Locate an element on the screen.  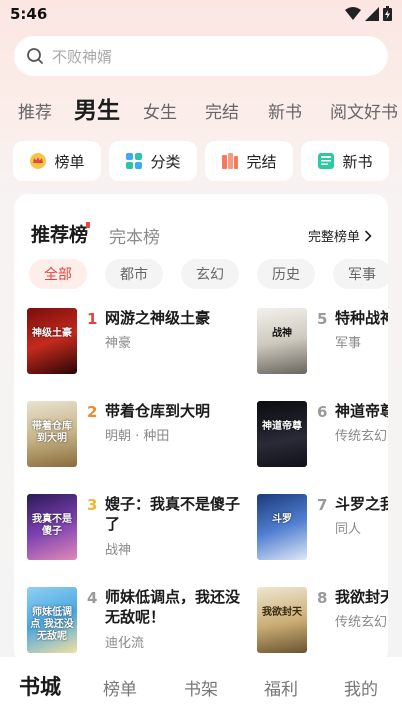
quick-completed-label: 完结 is located at coordinates (261, 161).